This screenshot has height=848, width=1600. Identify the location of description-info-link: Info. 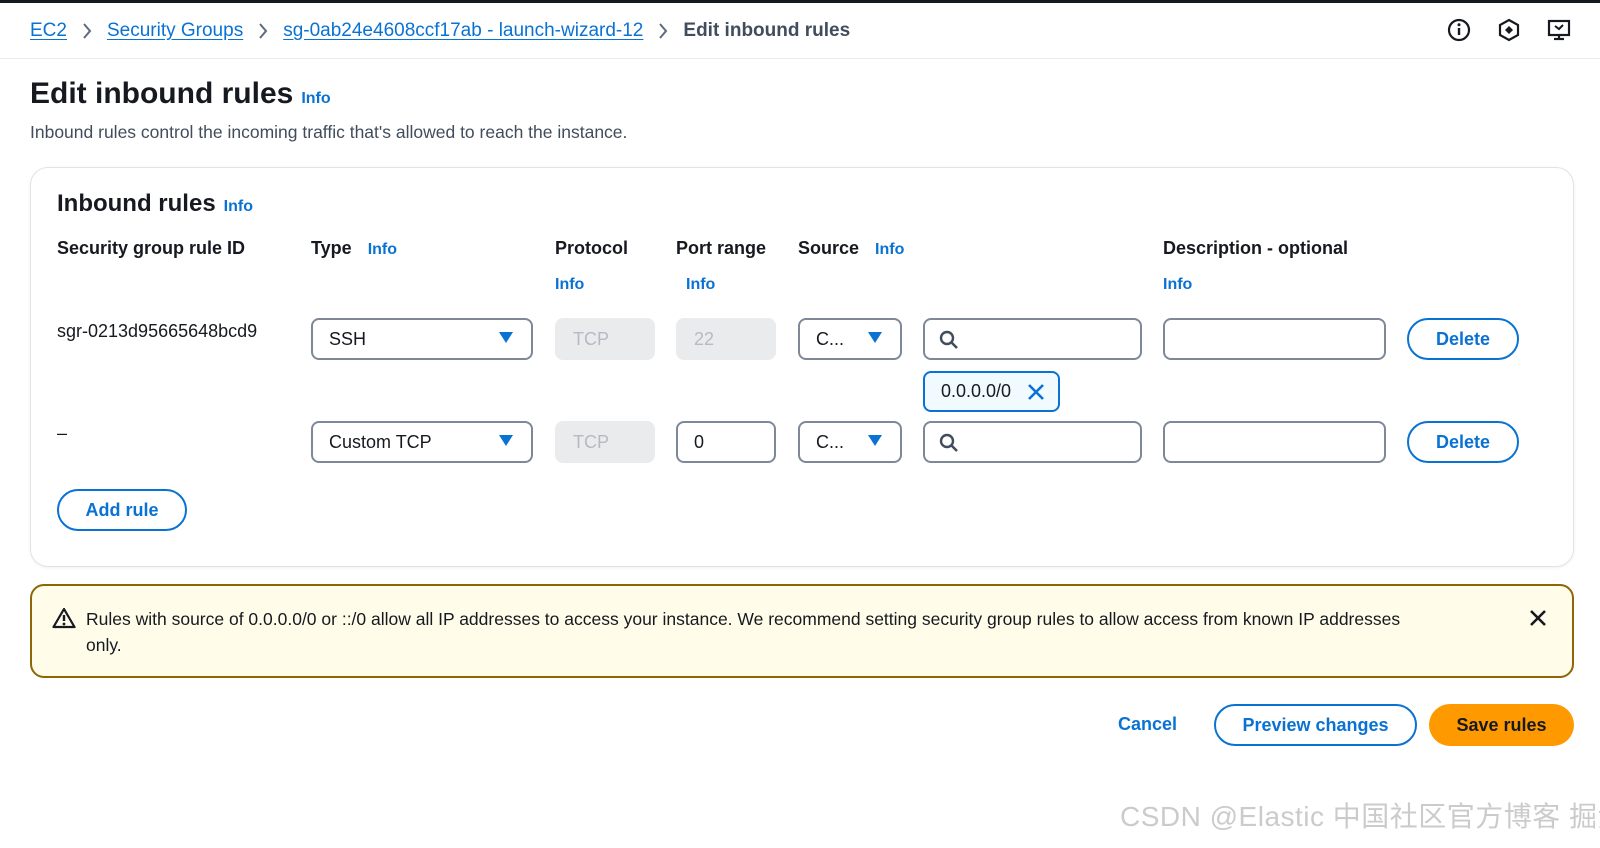
(1177, 285).